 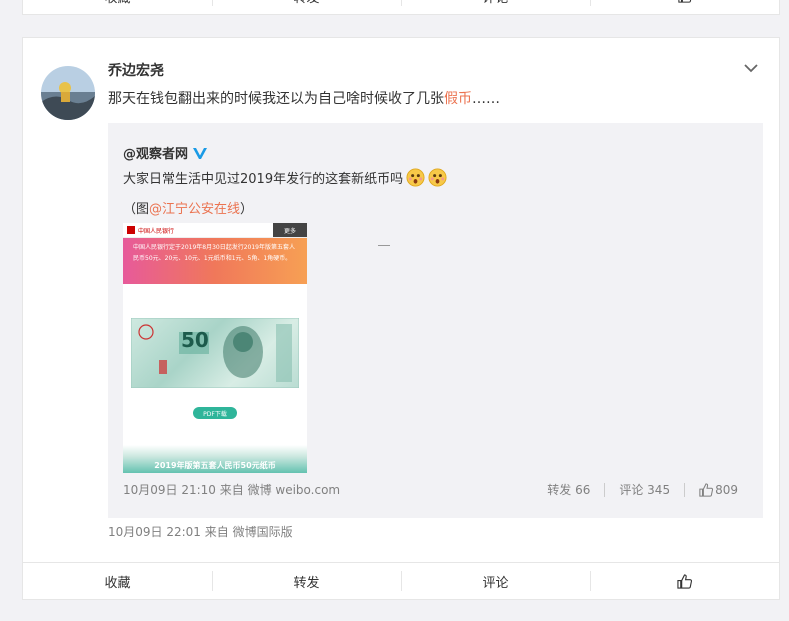 I want to click on chevron-down-icon, so click(x=751, y=68).